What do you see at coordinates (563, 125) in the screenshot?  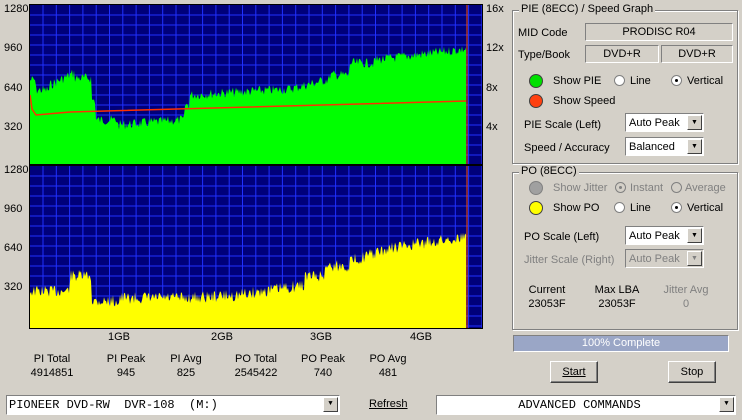 I see `pie-scale-label: PIE Scale (Left)` at bounding box center [563, 125].